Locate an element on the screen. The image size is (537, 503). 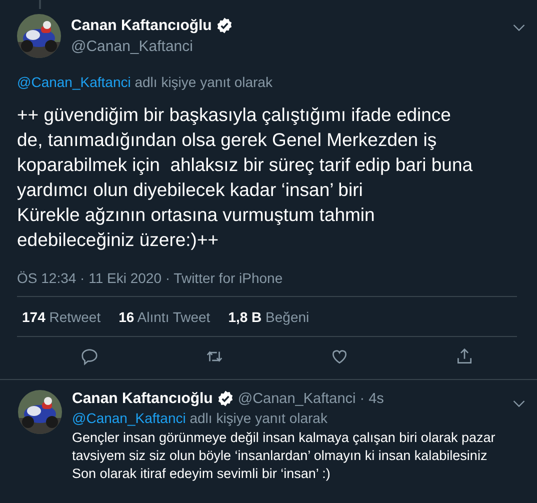
tweet-text-line: de, tanımadığından olsa gerek Genel Merkezden iş is located at coordinates (227, 140).